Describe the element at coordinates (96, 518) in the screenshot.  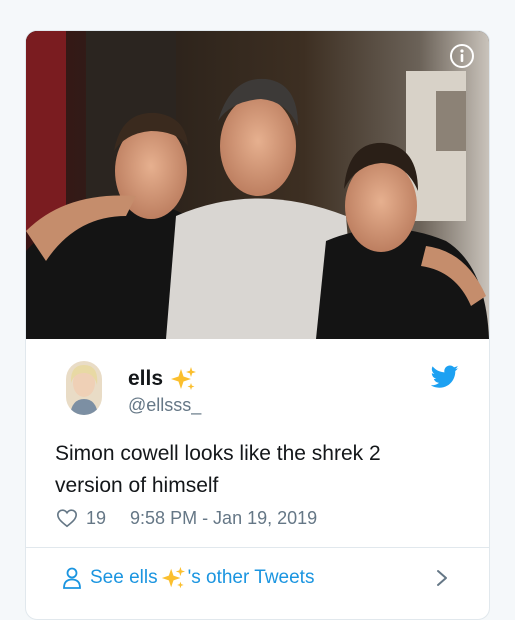
I see `like-count: 19` at that location.